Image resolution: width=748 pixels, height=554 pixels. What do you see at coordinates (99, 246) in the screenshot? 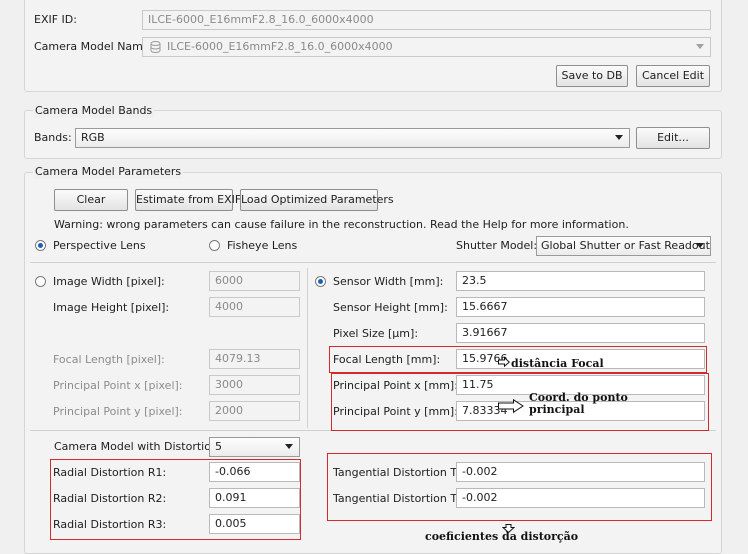
I see `perspective-lens-label: Perspective Lens` at bounding box center [99, 246].